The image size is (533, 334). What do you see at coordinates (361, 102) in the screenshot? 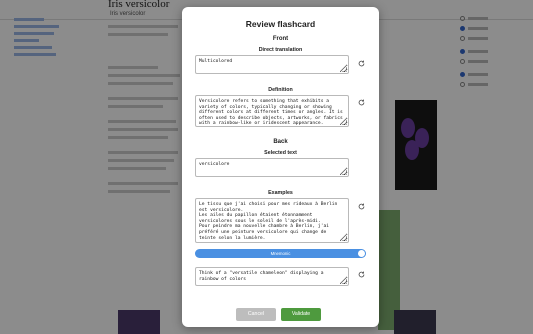
I see `regenerate-definition-icon` at bounding box center [361, 102].